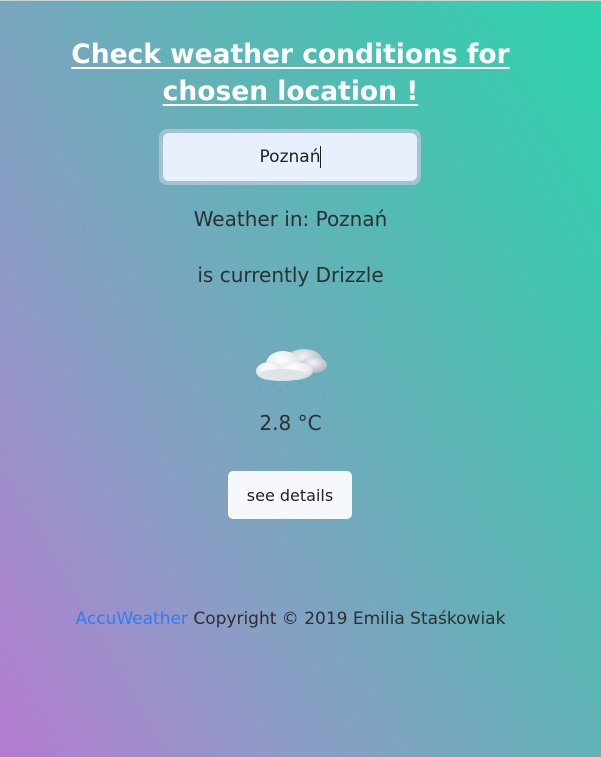  Describe the element at coordinates (300, 0) in the screenshot. I see `top-border` at that location.